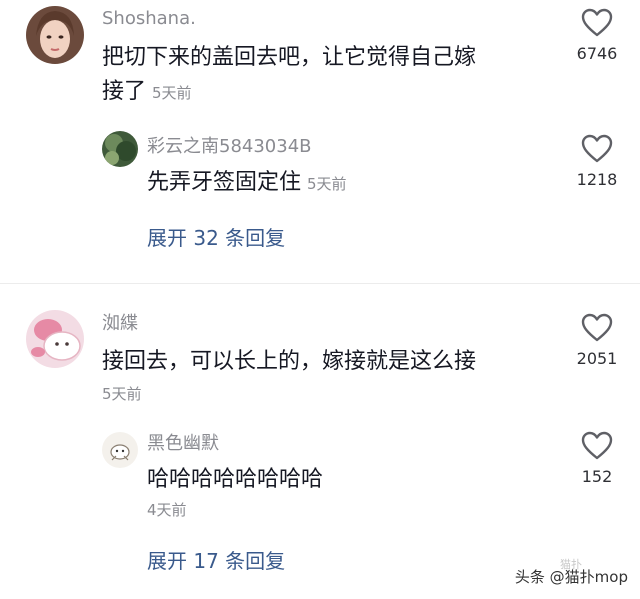 The height and width of the screenshot is (599, 640). What do you see at coordinates (320, 283) in the screenshot?
I see `divider` at bounding box center [320, 283].